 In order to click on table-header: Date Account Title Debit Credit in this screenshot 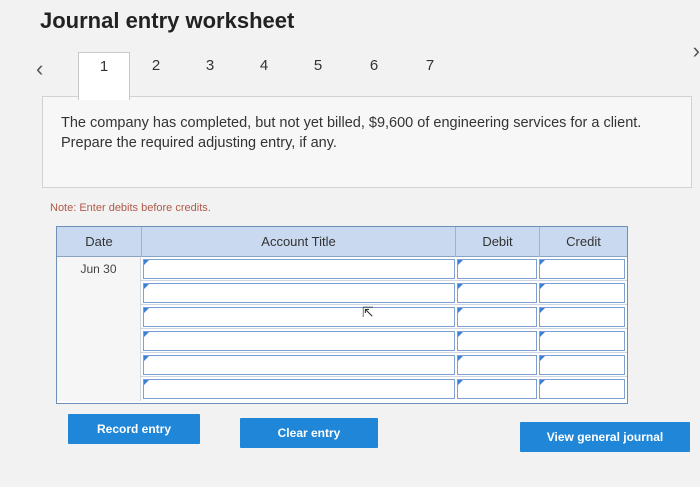, I will do `click(342, 242)`.